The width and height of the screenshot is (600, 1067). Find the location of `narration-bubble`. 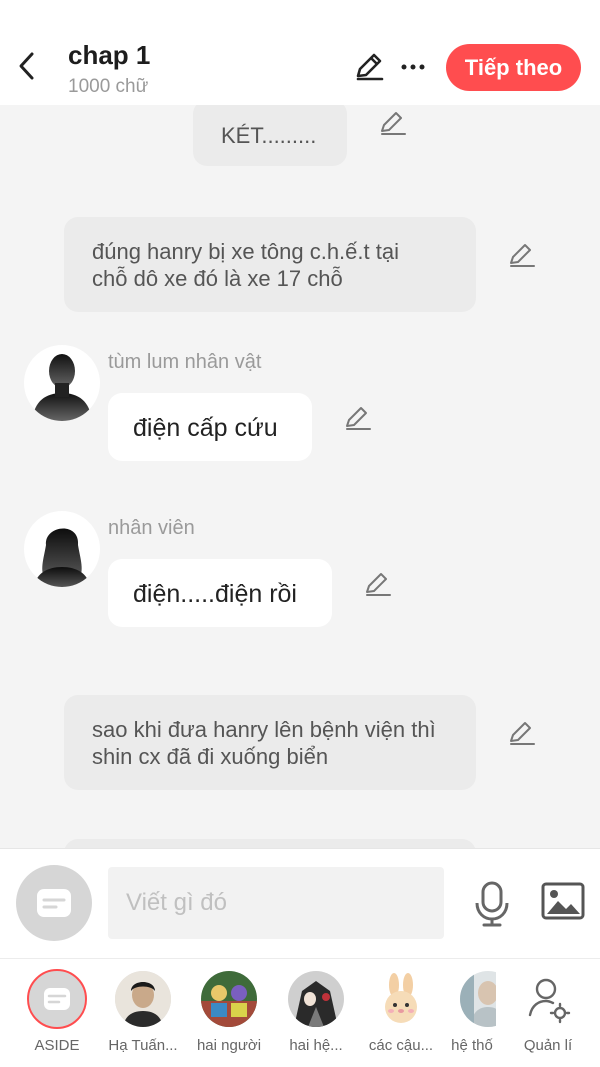

narration-bubble is located at coordinates (270, 843).